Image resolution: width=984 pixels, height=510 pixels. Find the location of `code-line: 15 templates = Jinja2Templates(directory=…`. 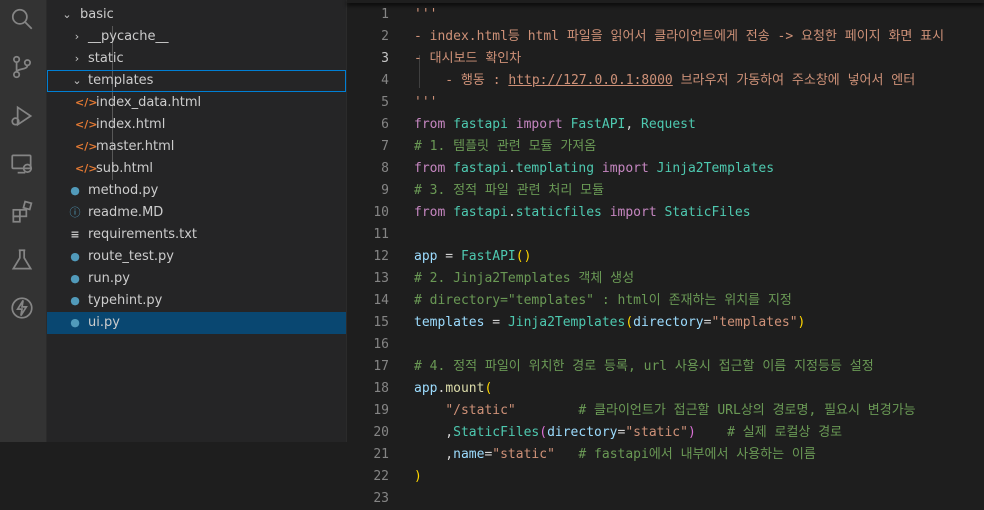

code-line: 15 templates = Jinja2Templates(directory=… is located at coordinates (665, 323).